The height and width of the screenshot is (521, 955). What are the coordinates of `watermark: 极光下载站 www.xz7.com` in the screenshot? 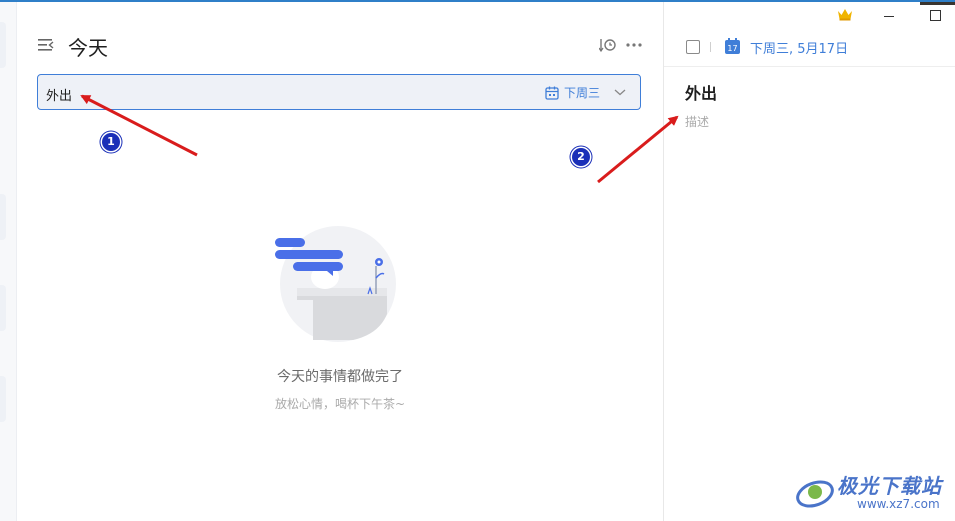 It's located at (872, 493).